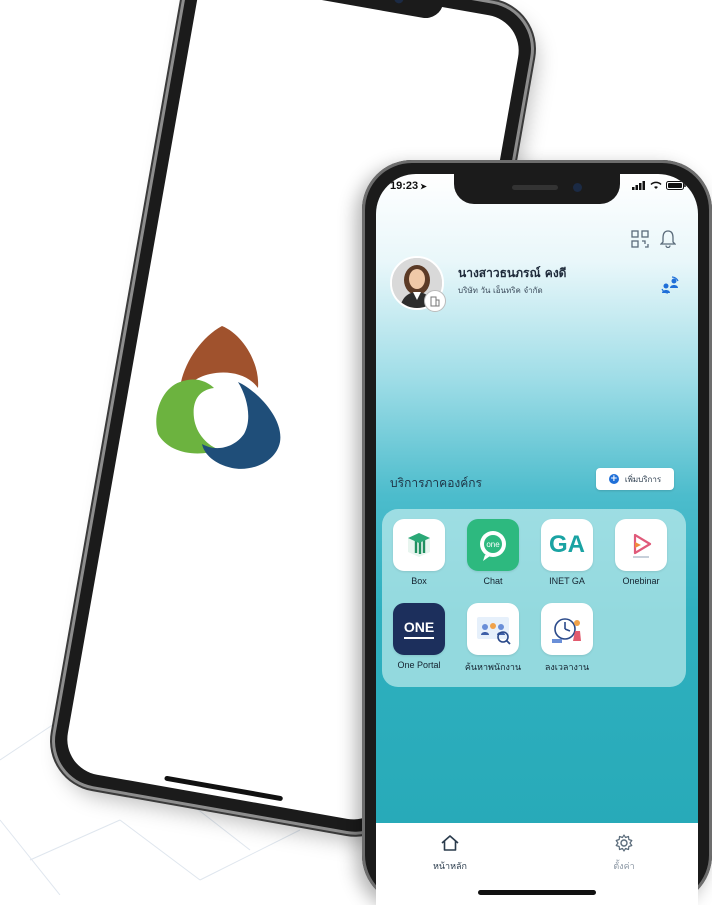  What do you see at coordinates (500, 290) in the screenshot?
I see `user-company: บริษัท วัน เอ็นทริค จำกัด` at bounding box center [500, 290].